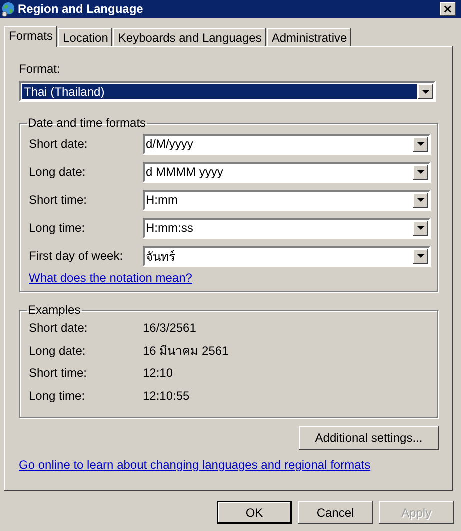 The height and width of the screenshot is (531, 461). What do you see at coordinates (58, 172) in the screenshot?
I see `field-label: Long date:` at bounding box center [58, 172].